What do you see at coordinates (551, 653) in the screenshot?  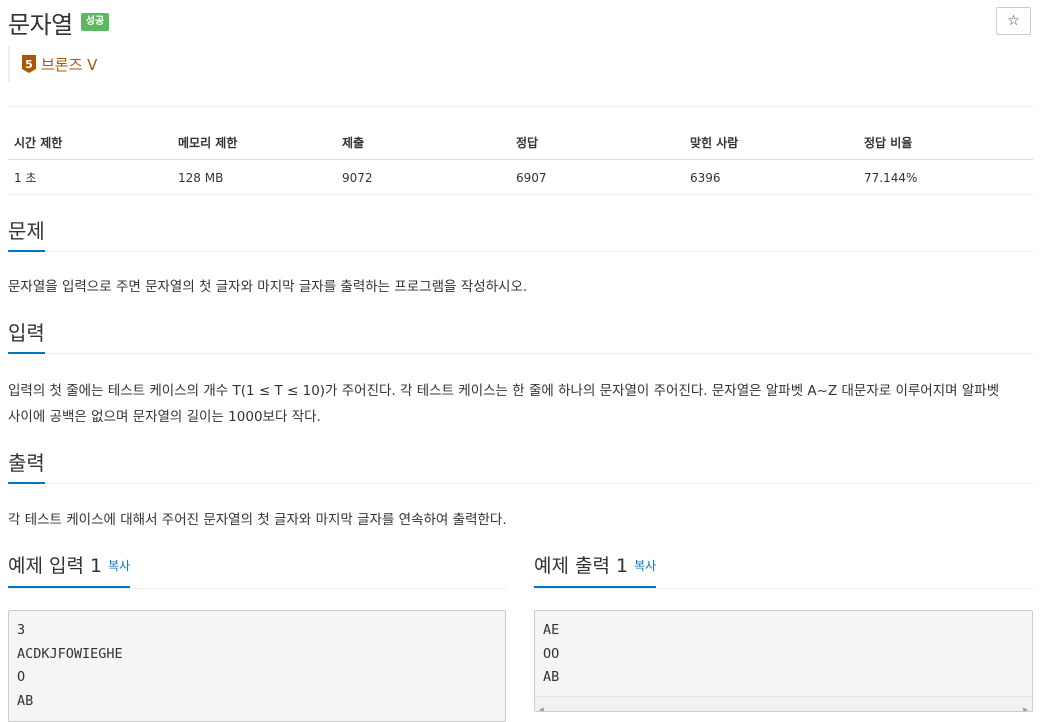 I see `sample-output-line: OO` at bounding box center [551, 653].